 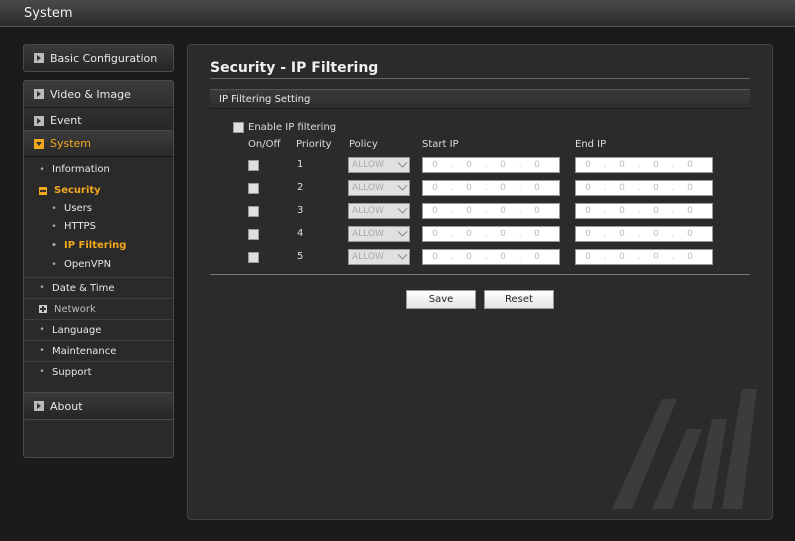 What do you see at coordinates (98, 58) in the screenshot?
I see `sidebar-item-basic-configuration: Basic Configuration` at bounding box center [98, 58].